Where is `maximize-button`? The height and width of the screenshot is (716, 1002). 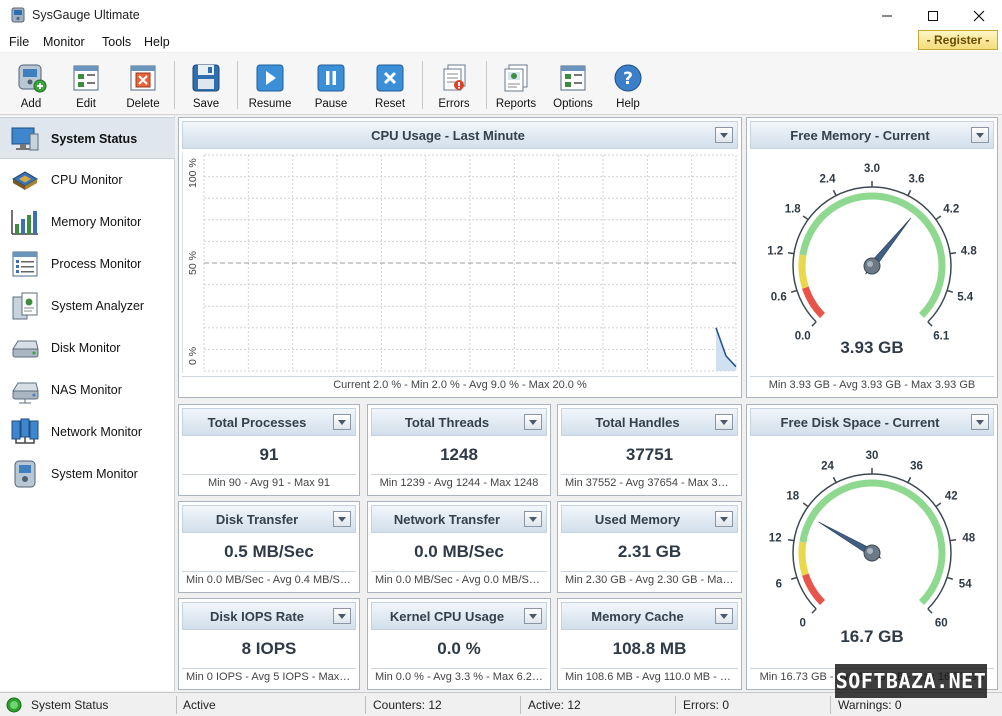 maximize-button is located at coordinates (933, 16).